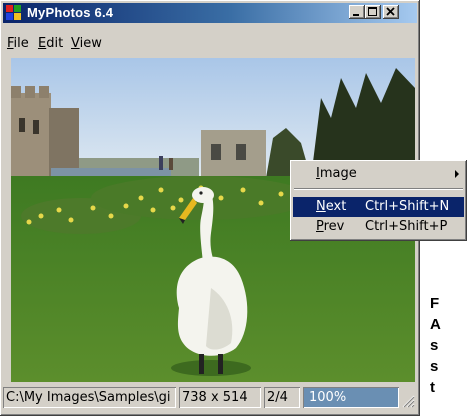 The image size is (467, 416). Describe the element at coordinates (457, 174) in the screenshot. I see `submenu-arrow-icon` at that location.